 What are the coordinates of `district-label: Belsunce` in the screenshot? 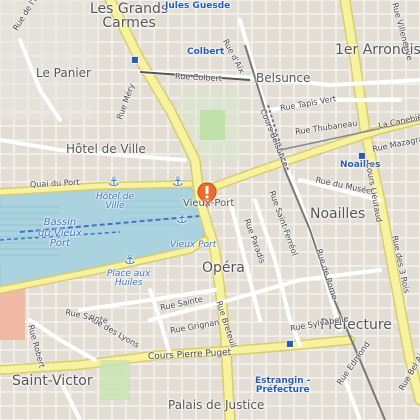 It's located at (283, 78).